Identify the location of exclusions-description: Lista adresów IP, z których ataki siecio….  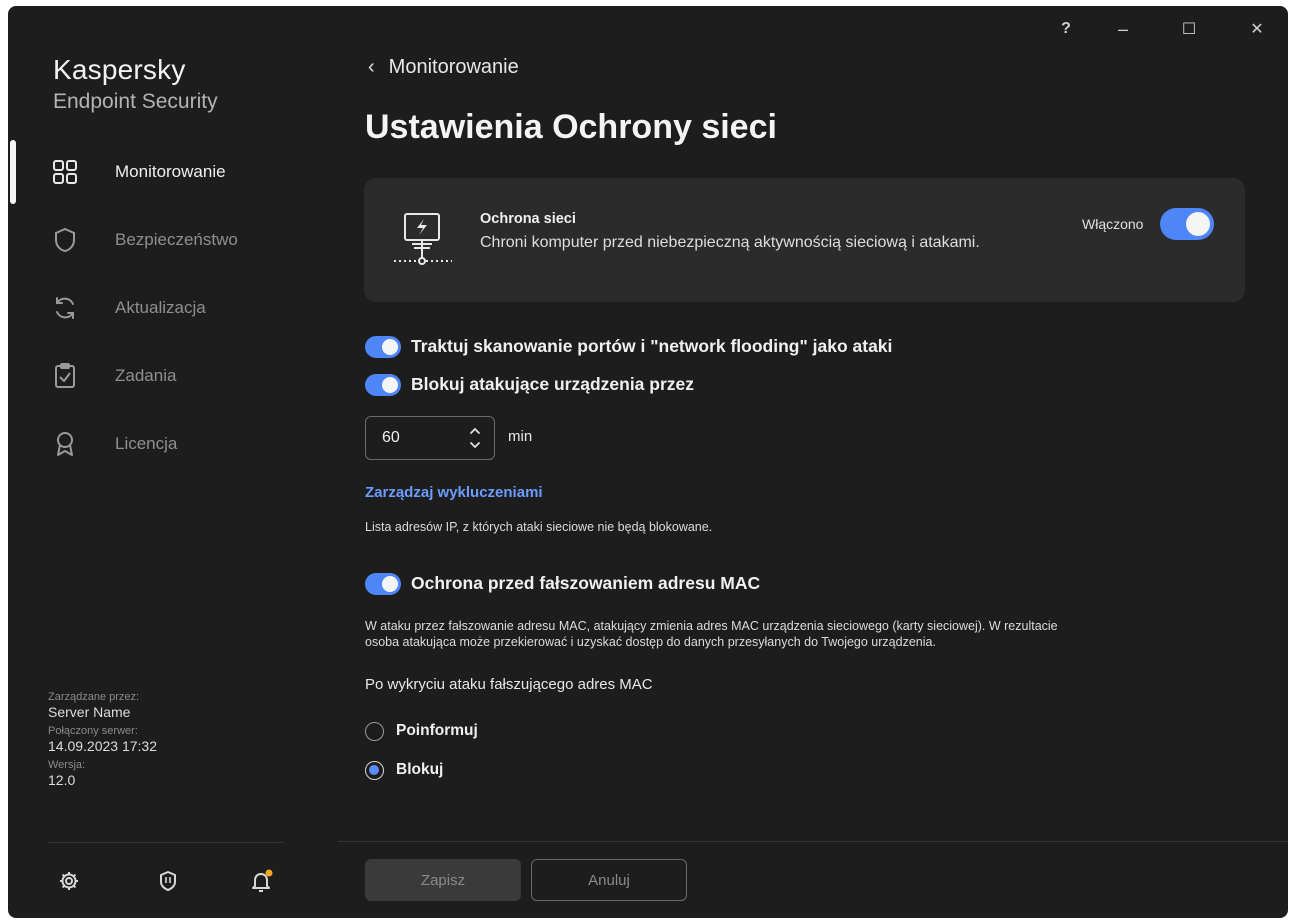
(539, 527).